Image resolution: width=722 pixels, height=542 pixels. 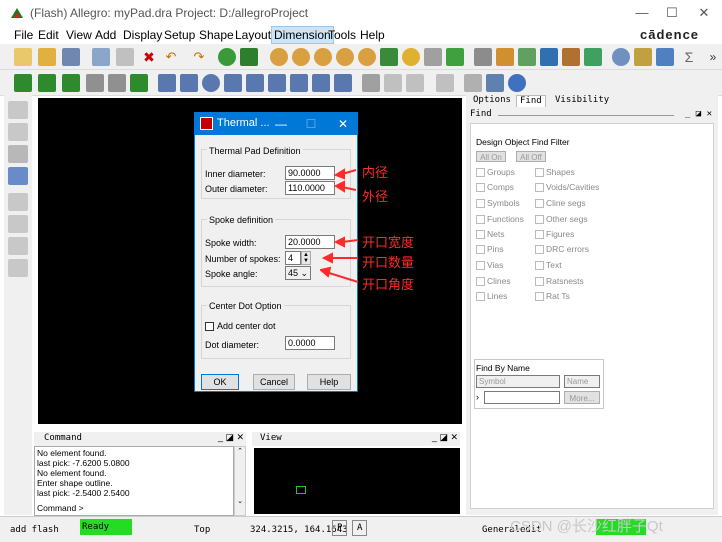 What do you see at coordinates (704, 13) in the screenshot?
I see `close-button: ✕` at bounding box center [704, 13].